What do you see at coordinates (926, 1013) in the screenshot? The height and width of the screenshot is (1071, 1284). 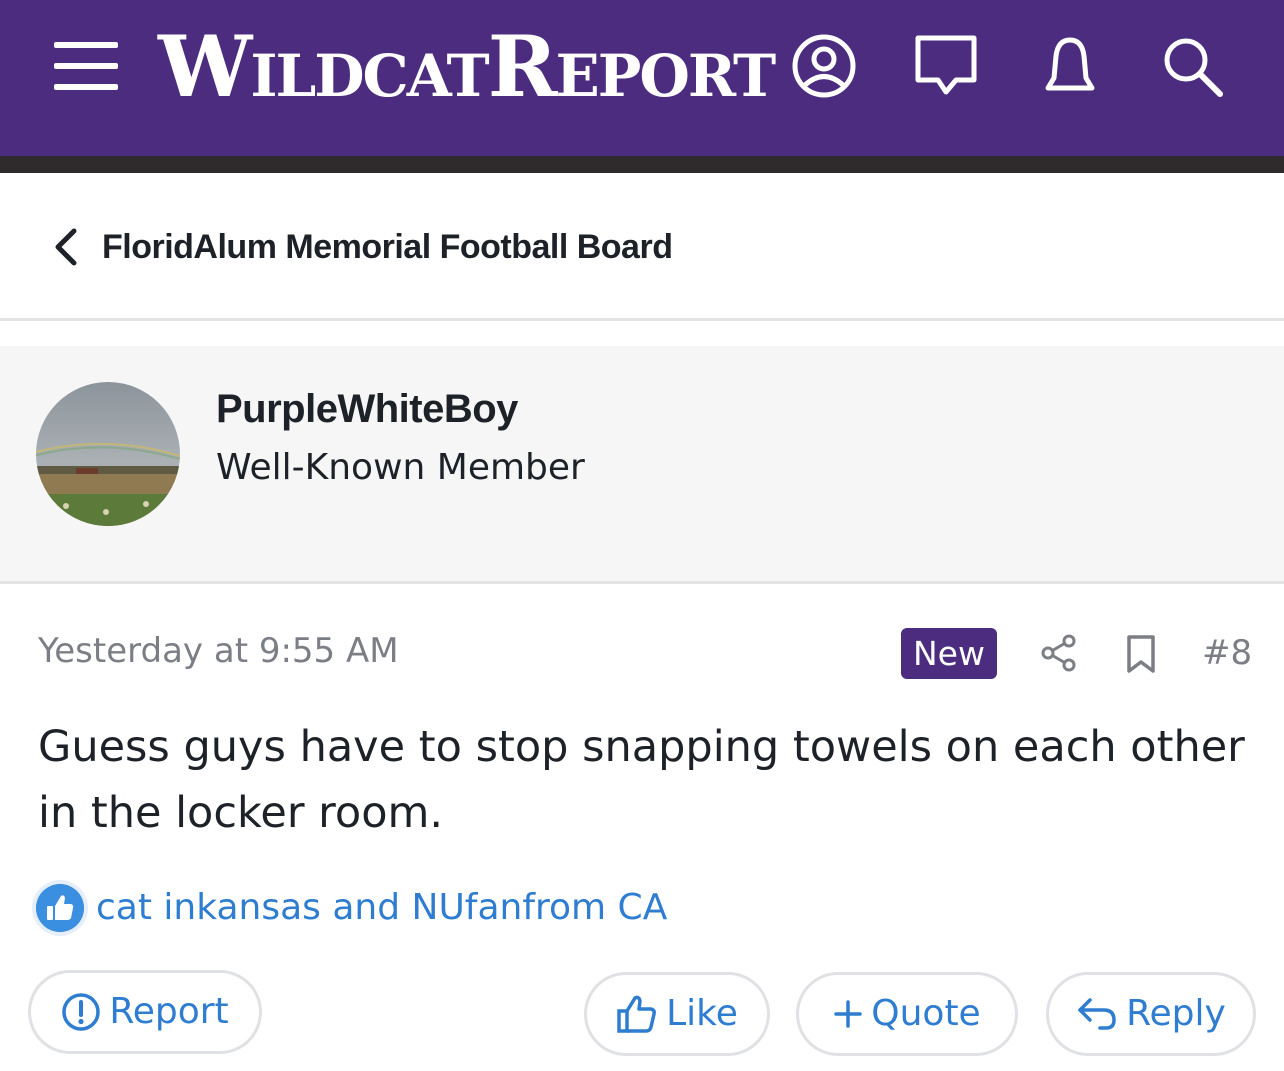 I see `quote-label: Quote` at bounding box center [926, 1013].